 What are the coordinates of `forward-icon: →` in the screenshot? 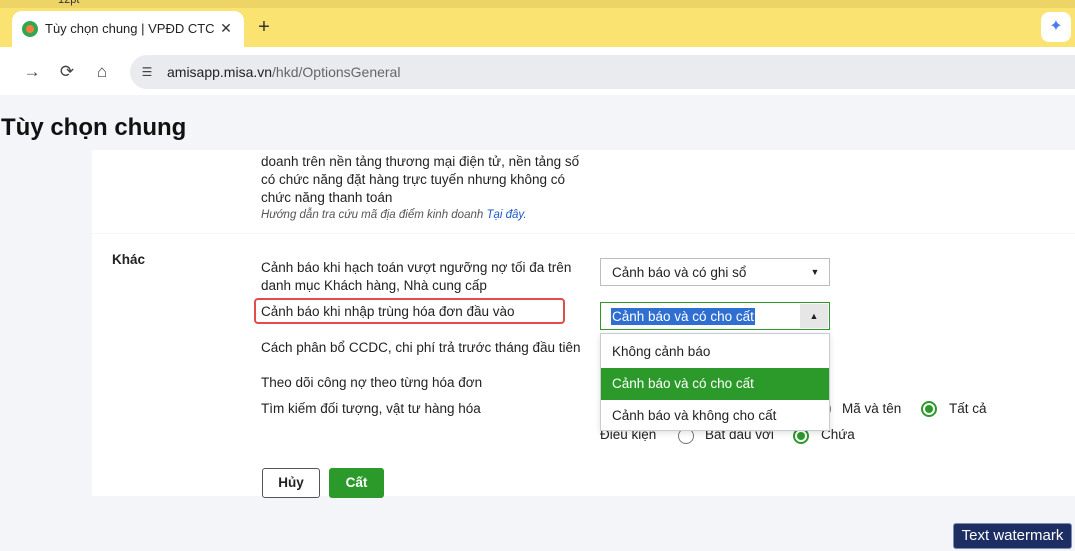 It's located at (32, 72).